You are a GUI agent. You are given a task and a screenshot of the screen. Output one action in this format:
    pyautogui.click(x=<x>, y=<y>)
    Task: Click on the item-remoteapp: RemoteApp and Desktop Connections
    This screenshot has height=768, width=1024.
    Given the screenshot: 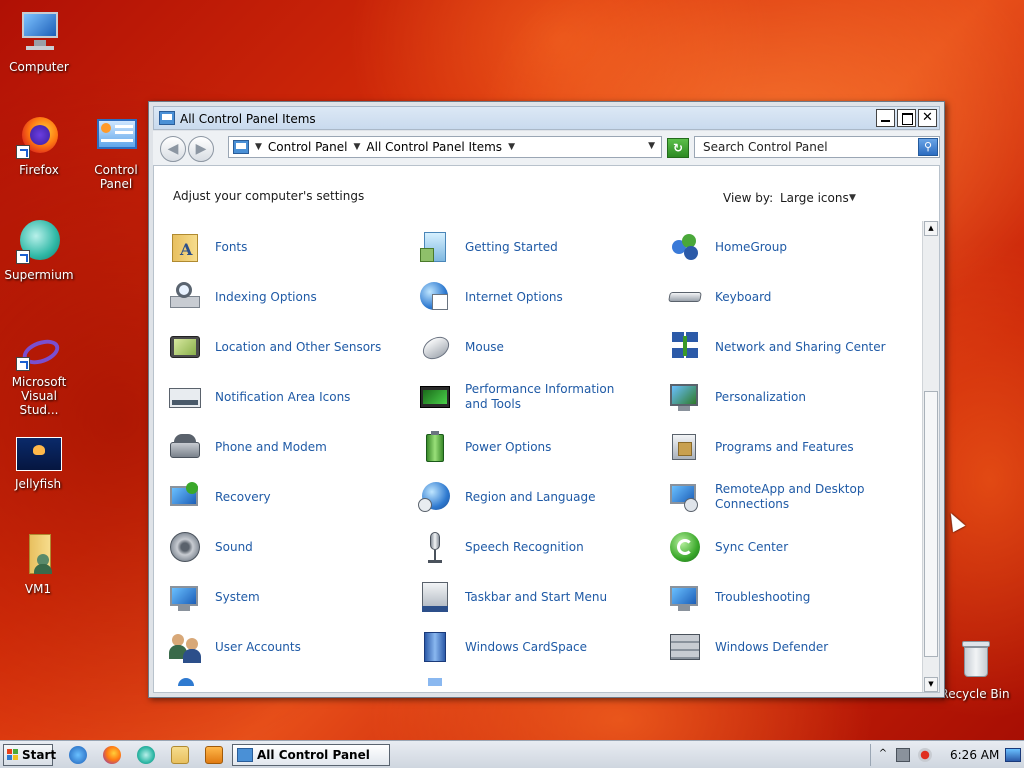 What is the action you would take?
    pyautogui.click(x=793, y=497)
    